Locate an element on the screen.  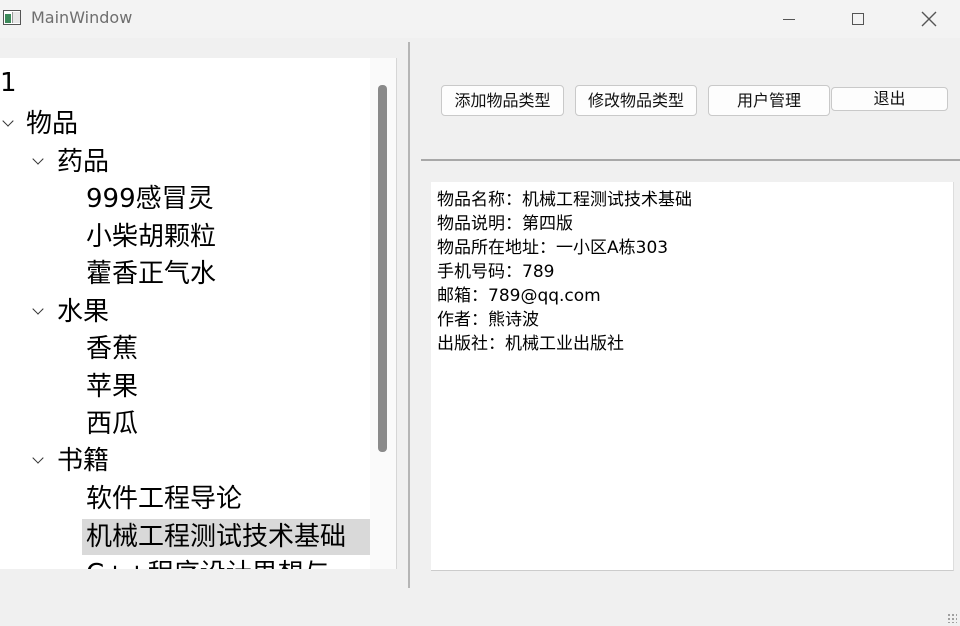
window-title: MainWindow is located at coordinates (82, 17).